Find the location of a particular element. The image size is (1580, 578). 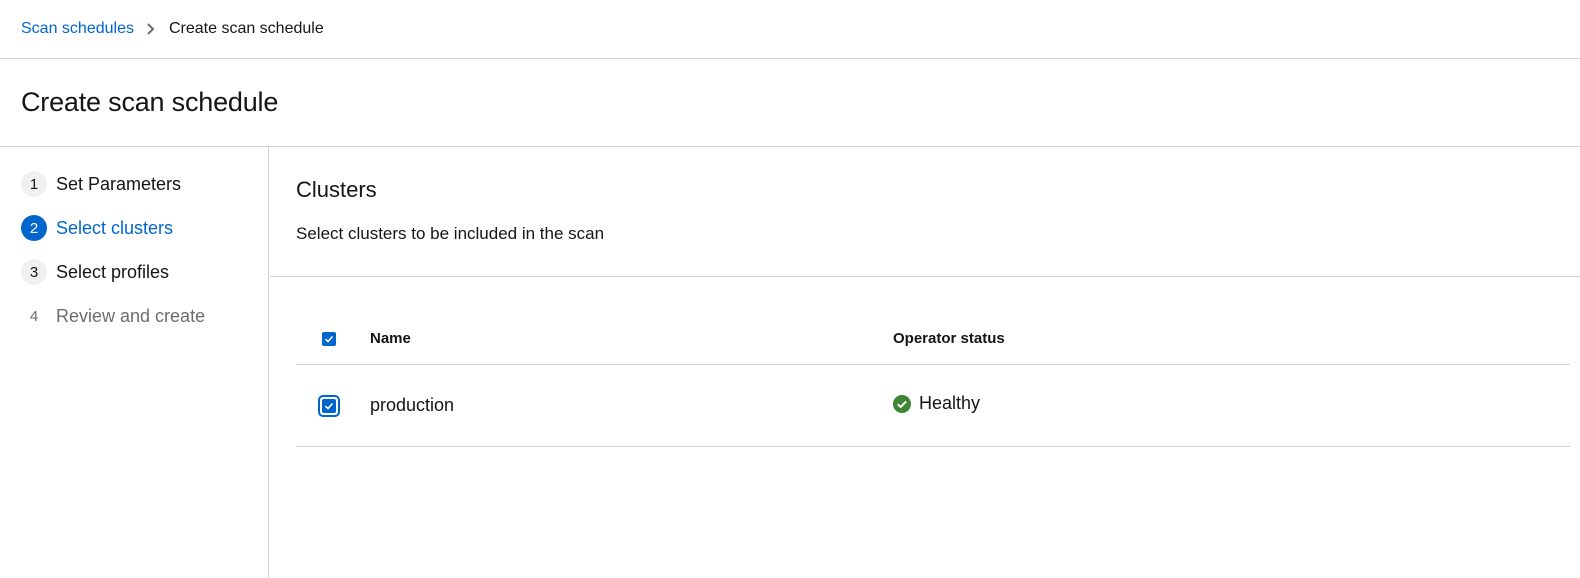

step-label: Select clusters is located at coordinates (115, 227).